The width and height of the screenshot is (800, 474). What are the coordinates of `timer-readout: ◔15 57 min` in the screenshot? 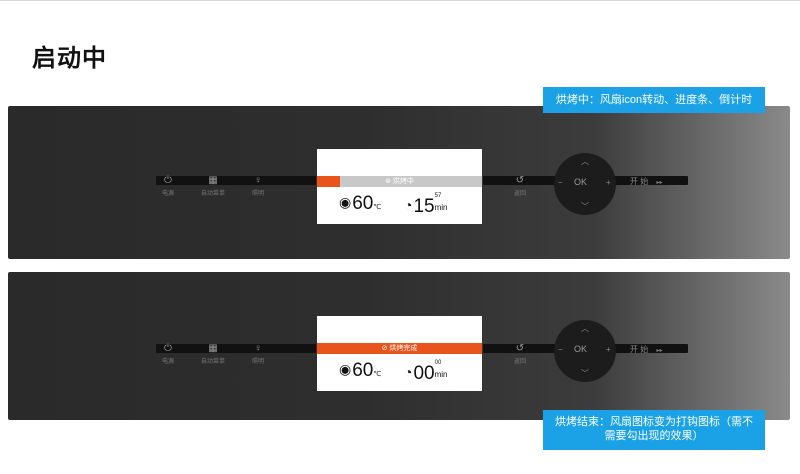 It's located at (426, 205).